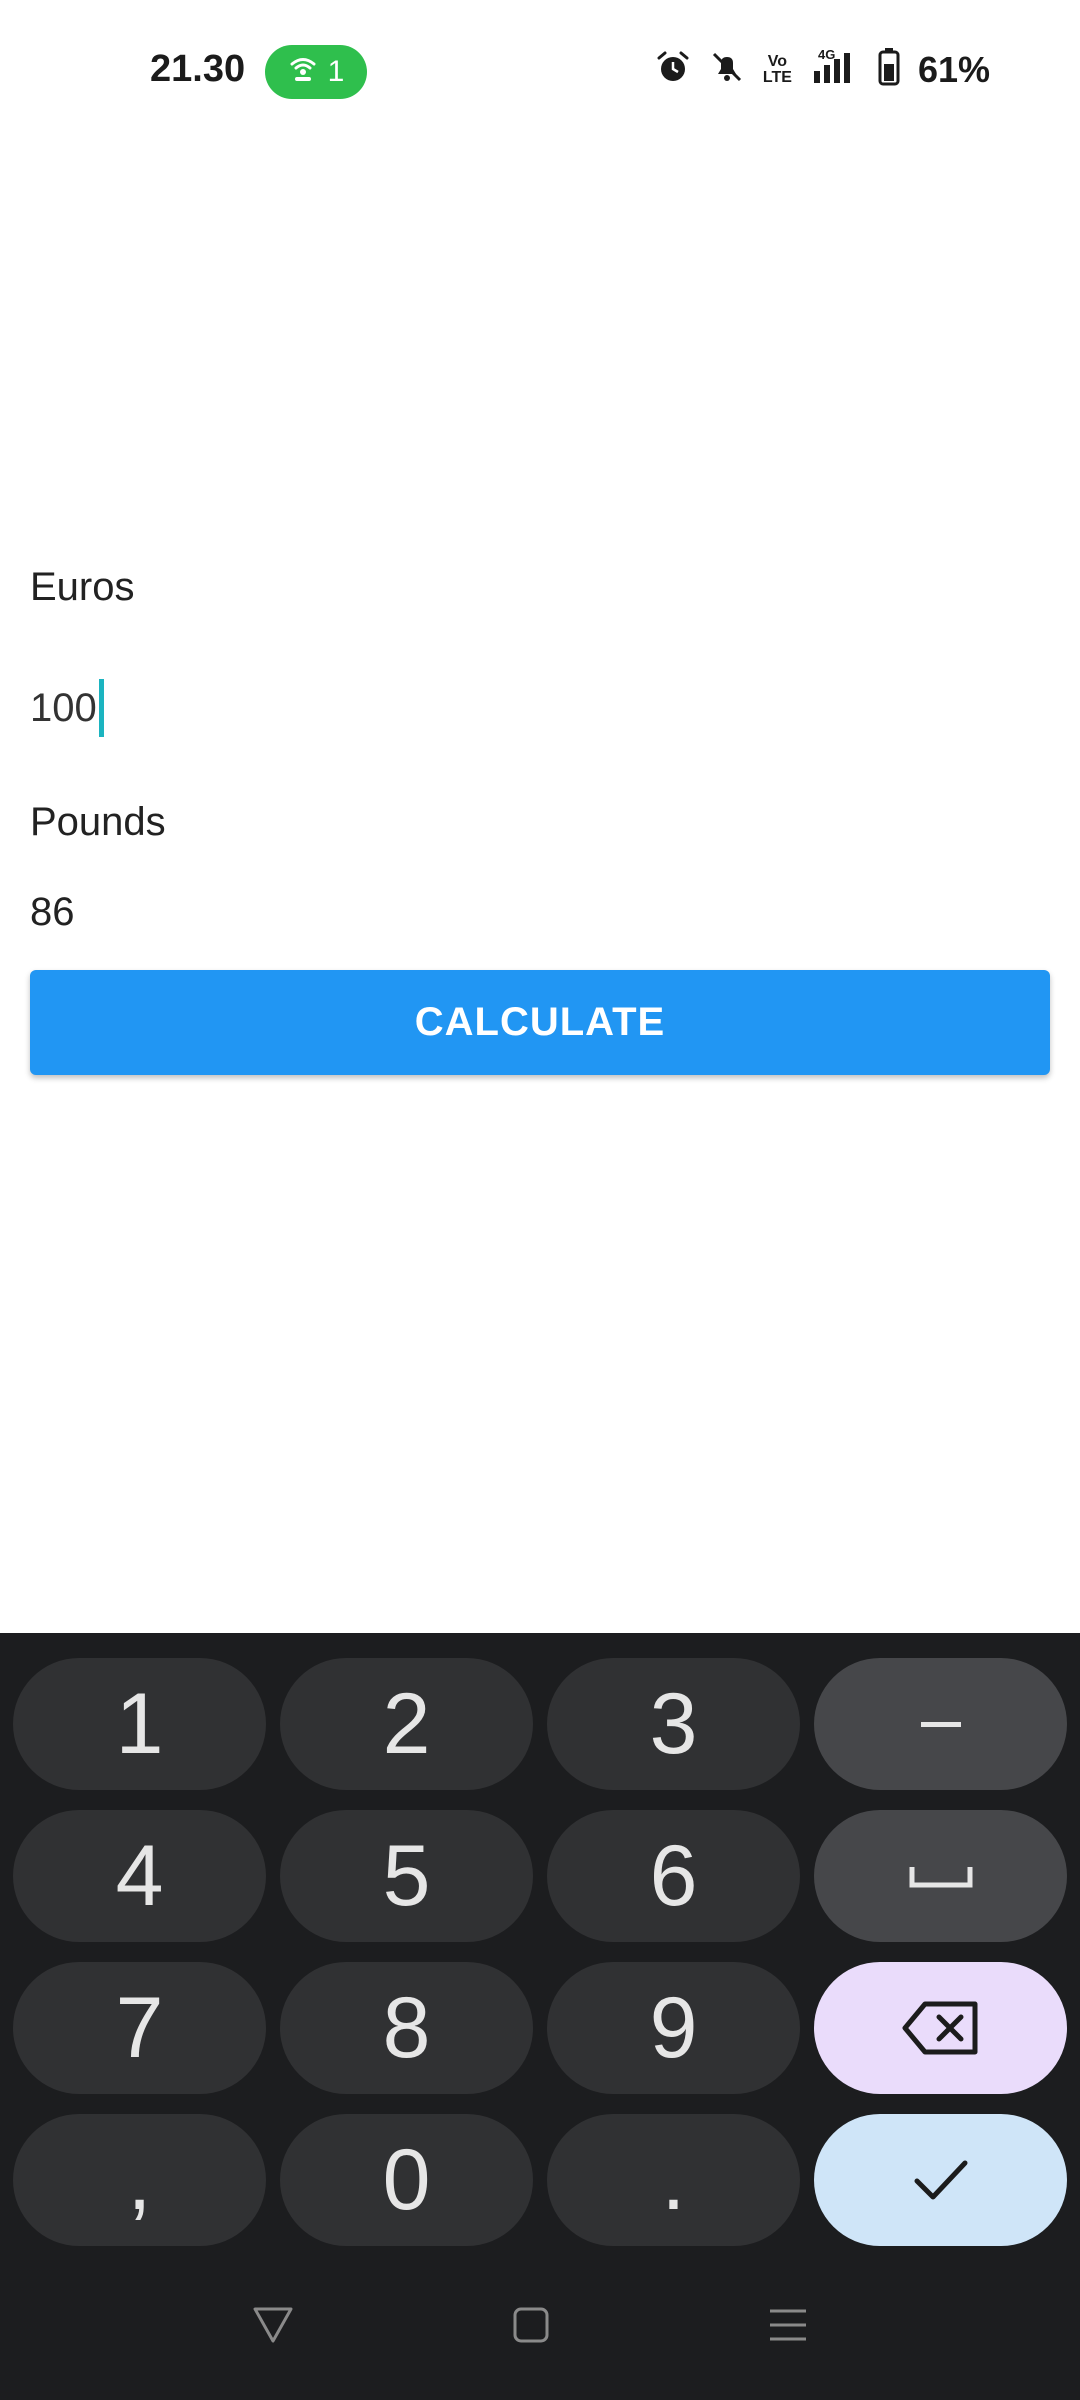  Describe the element at coordinates (139, 1876) in the screenshot. I see `key-4: 4` at that location.